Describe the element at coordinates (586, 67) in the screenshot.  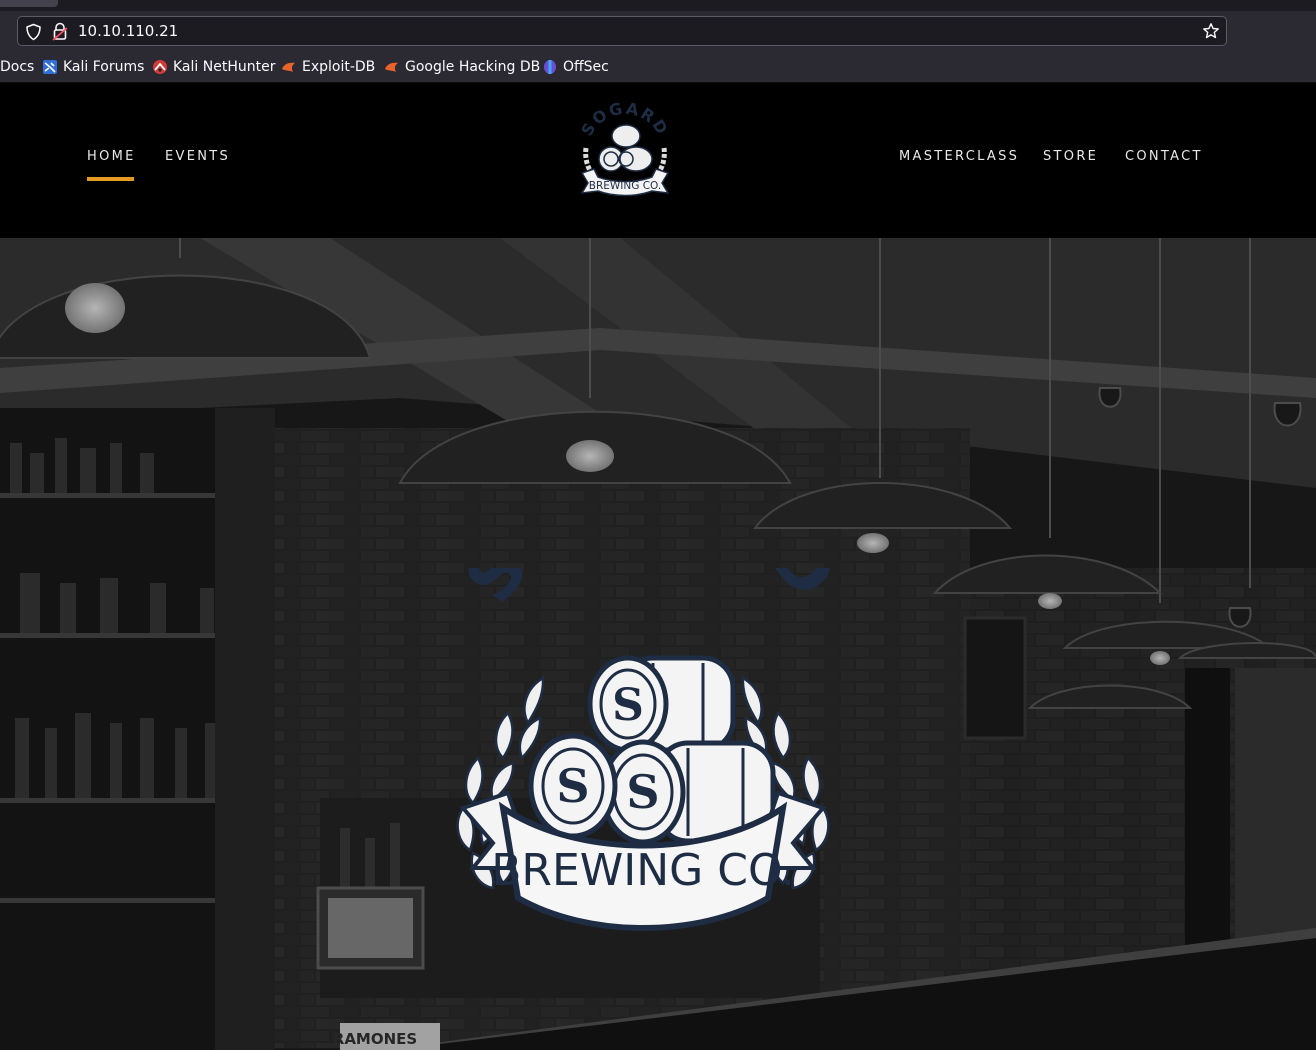
I see `bookmark-label: OffSec` at that location.